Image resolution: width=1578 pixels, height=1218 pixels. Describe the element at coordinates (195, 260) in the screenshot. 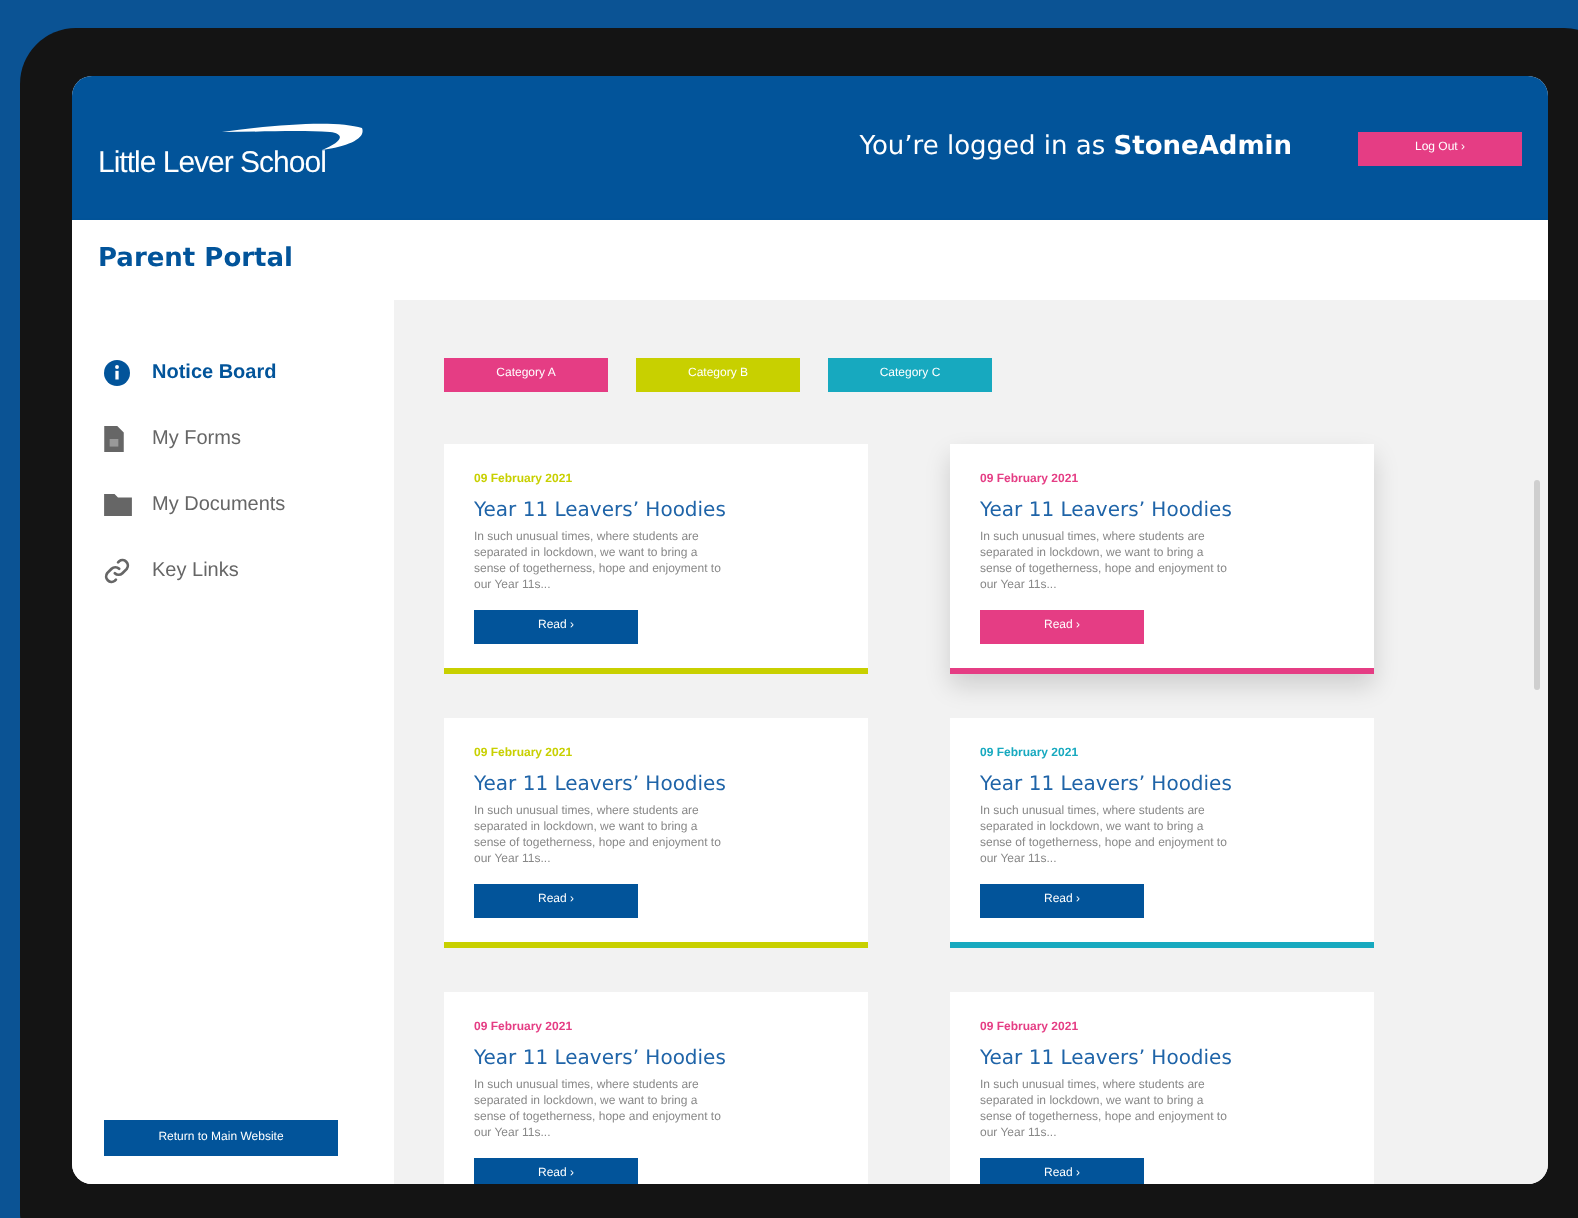

I see `portal-title: Parent Portal` at that location.